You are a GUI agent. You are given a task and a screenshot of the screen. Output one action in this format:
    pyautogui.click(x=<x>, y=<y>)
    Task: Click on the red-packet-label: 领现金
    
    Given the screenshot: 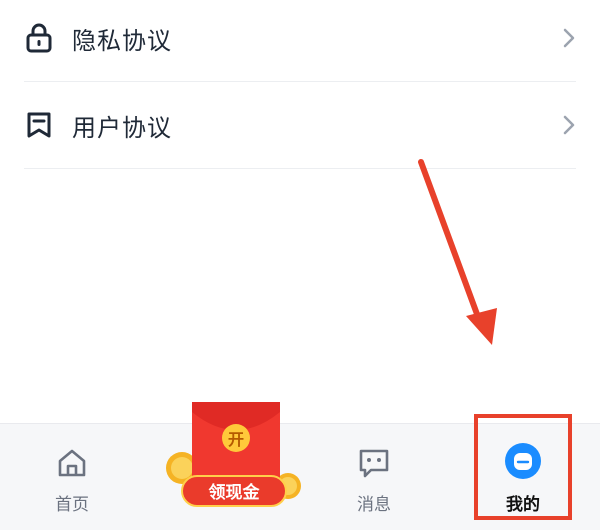 What is the action you would take?
    pyautogui.click(x=235, y=492)
    